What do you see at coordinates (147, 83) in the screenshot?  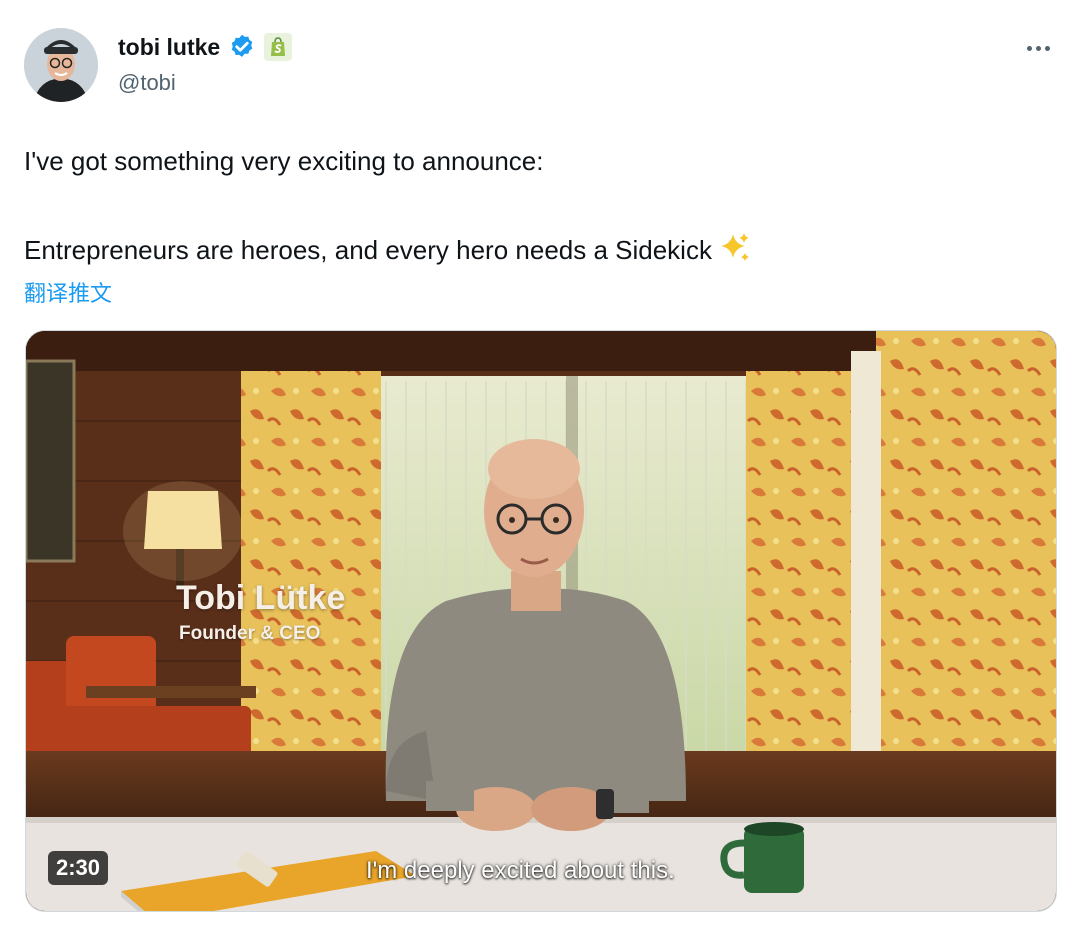 I see `author-handle: @tobi` at bounding box center [147, 83].